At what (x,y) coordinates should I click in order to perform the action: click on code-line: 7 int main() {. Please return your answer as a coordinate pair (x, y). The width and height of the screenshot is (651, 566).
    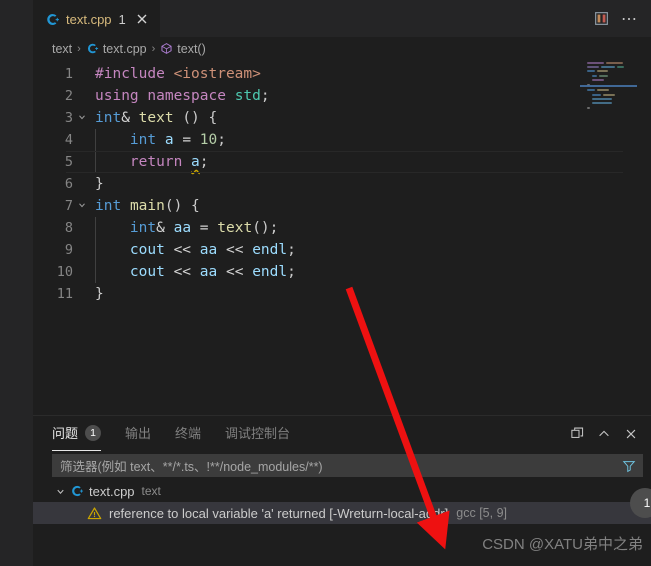
    Looking at the image, I should click on (342, 206).